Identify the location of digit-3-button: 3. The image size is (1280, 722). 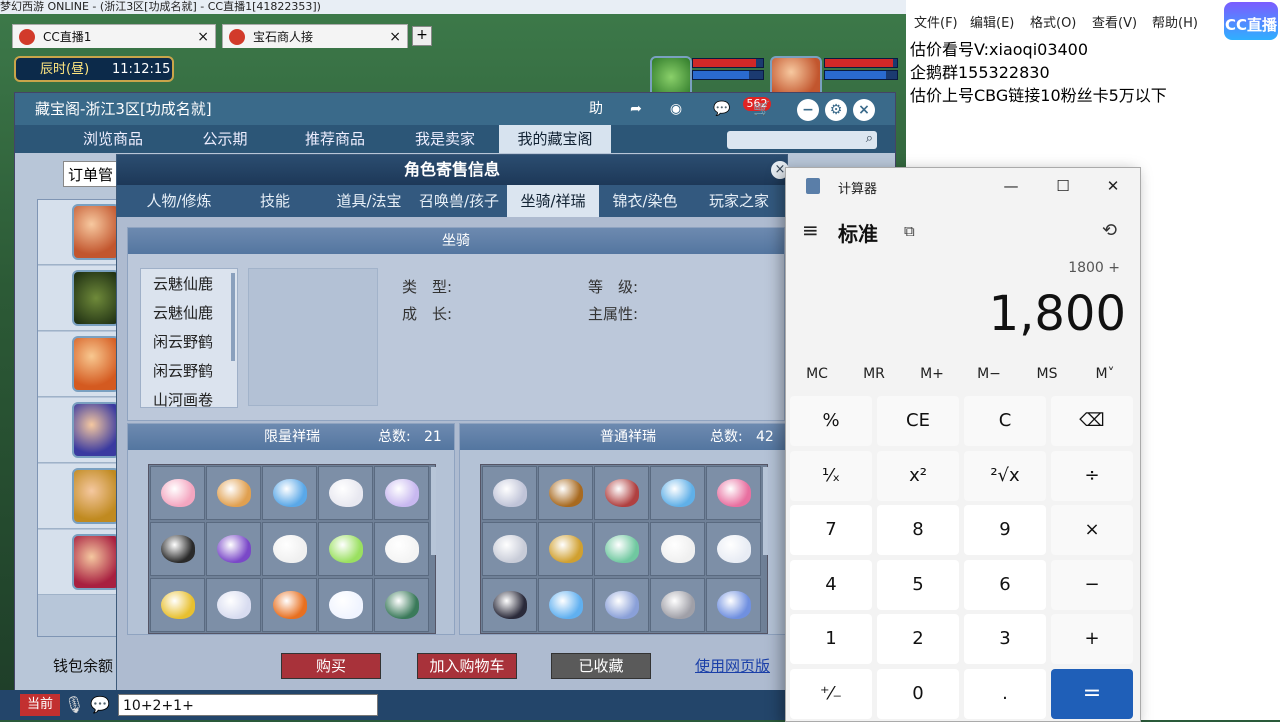
(1005, 639).